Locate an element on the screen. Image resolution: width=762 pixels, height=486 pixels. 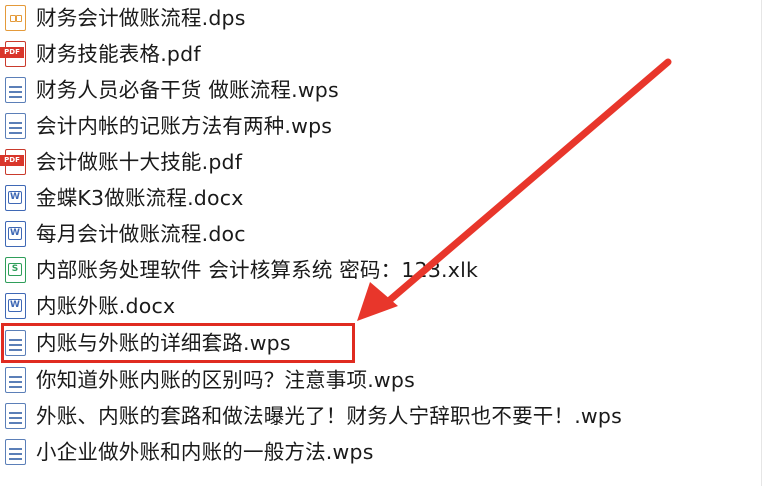
file-name: 财务技能表格.pdf is located at coordinates (118, 54).